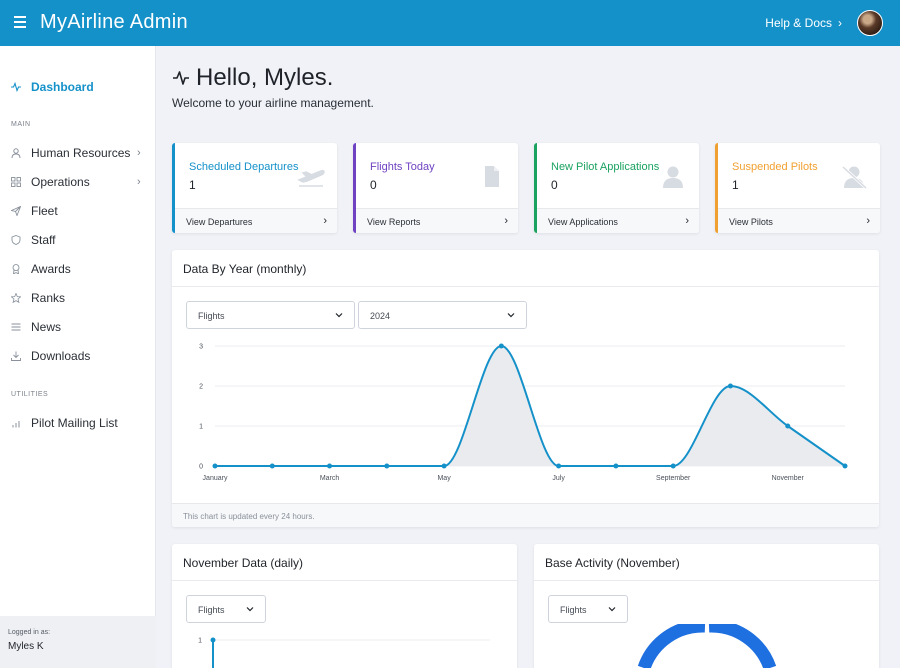  What do you see at coordinates (870, 23) in the screenshot?
I see `user-avatar` at bounding box center [870, 23].